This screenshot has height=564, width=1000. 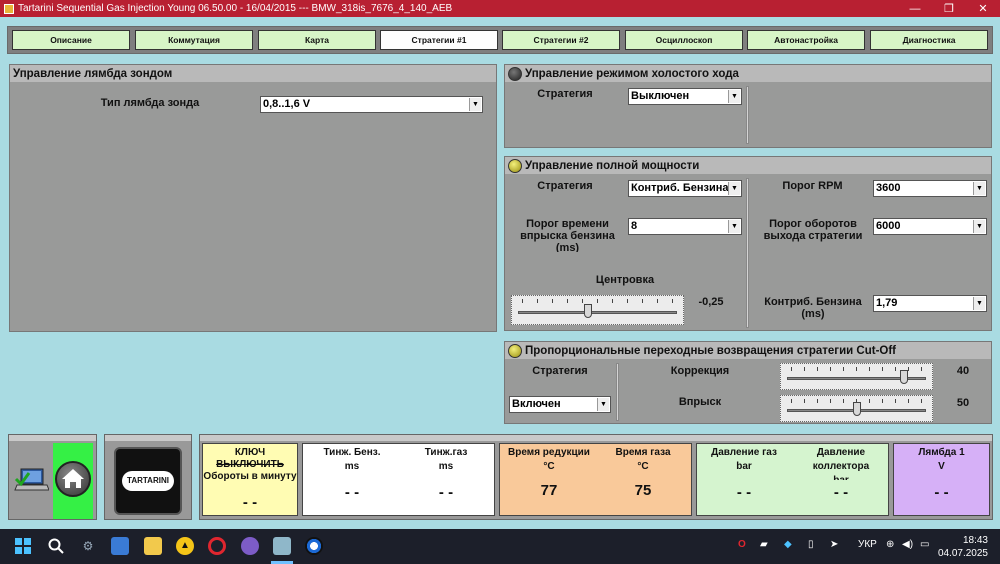 I want to click on logo-box: TARTARINI, so click(x=148, y=477).